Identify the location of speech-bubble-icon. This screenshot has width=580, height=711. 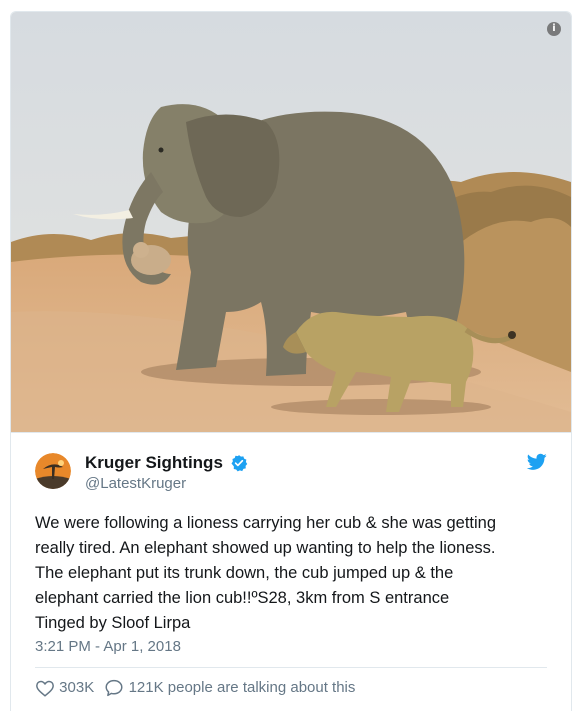
(114, 688).